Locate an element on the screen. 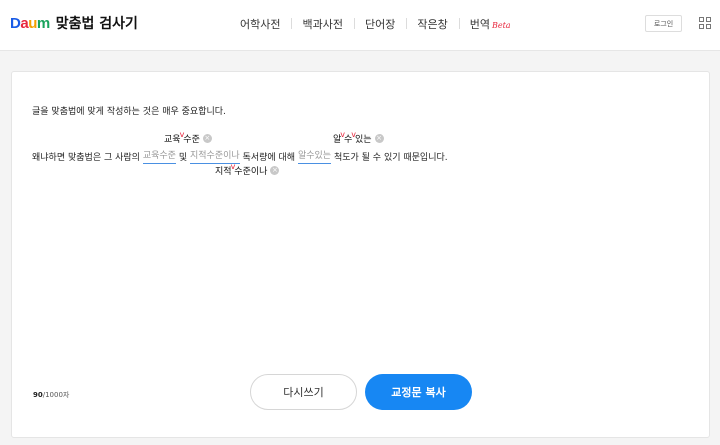  suggestion-intellectual-level: 지적 v 수준이나 × is located at coordinates (247, 169).